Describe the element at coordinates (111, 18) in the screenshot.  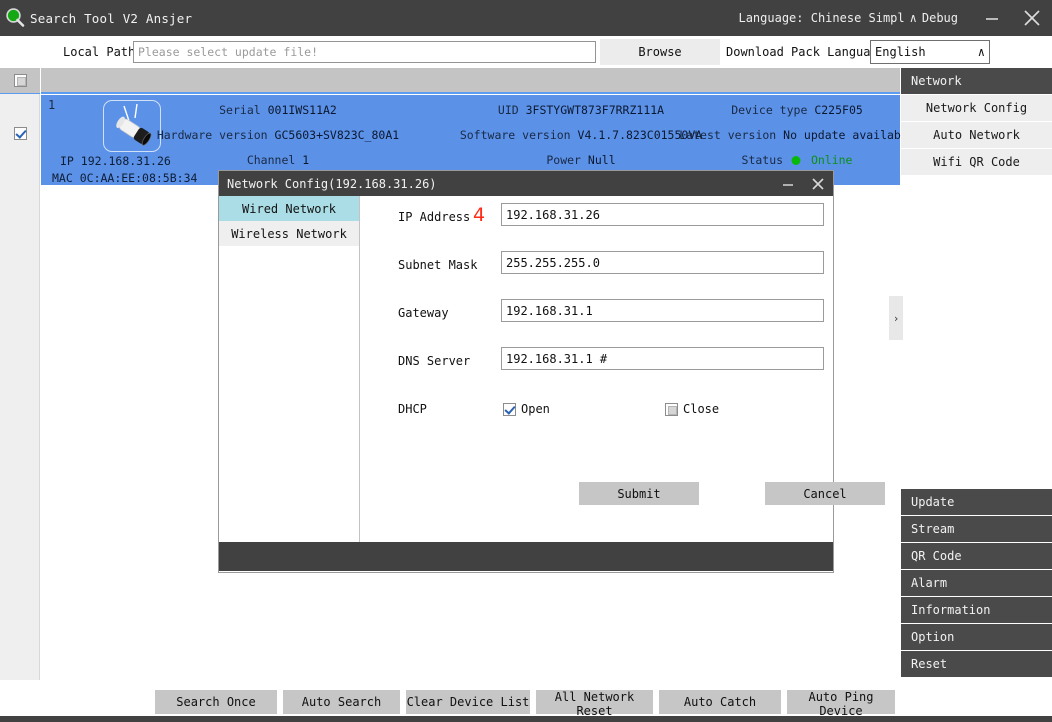
I see `app-title: Search Tool V2 Ansjer` at that location.